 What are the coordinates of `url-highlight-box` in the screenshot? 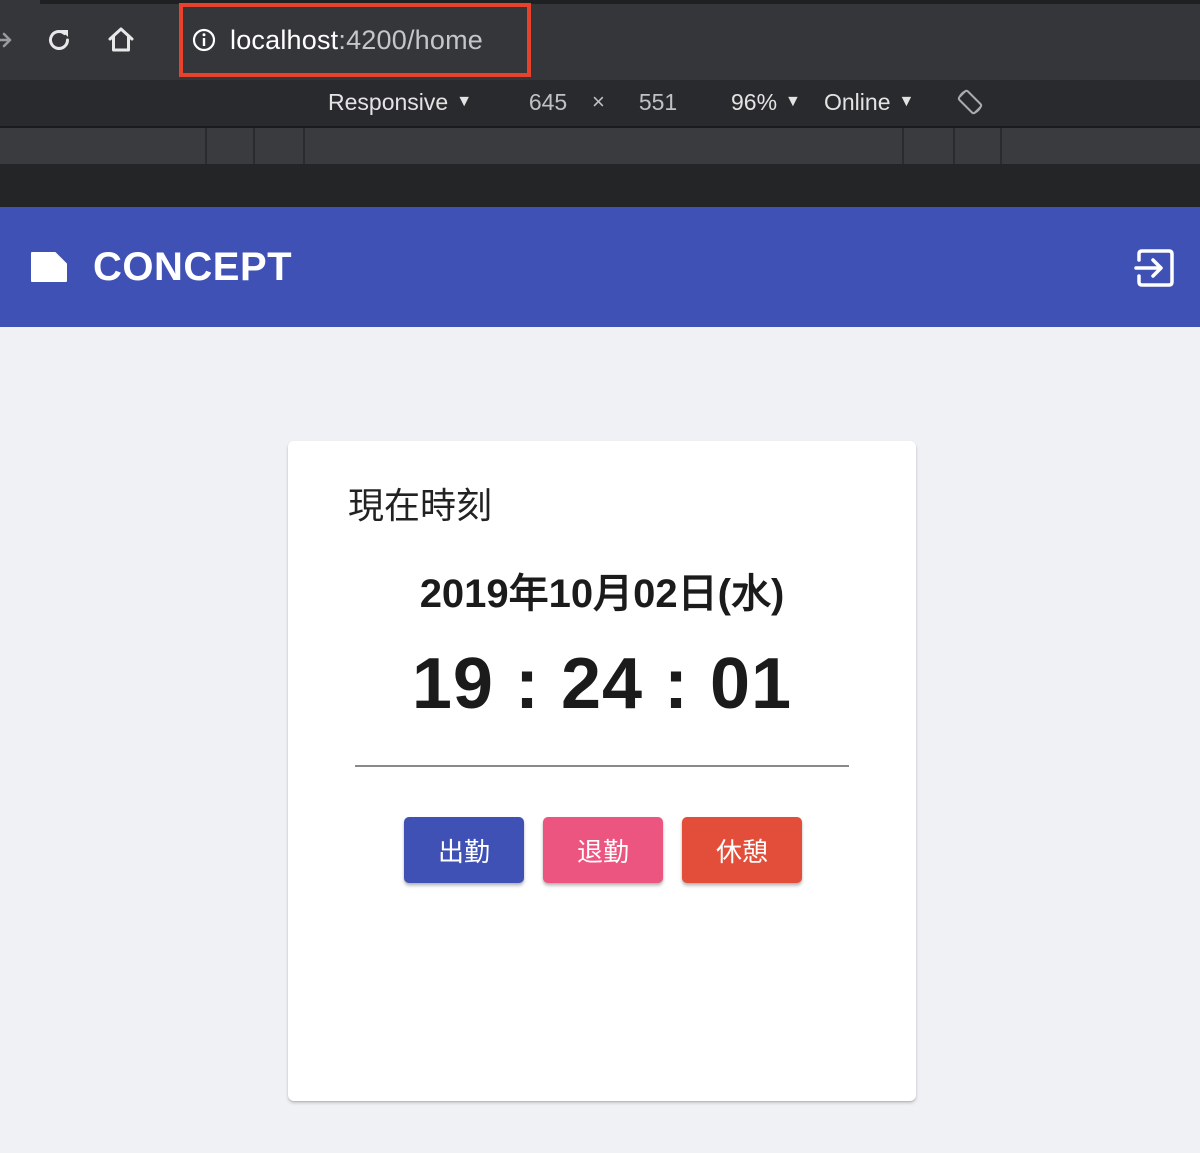 It's located at (355, 40).